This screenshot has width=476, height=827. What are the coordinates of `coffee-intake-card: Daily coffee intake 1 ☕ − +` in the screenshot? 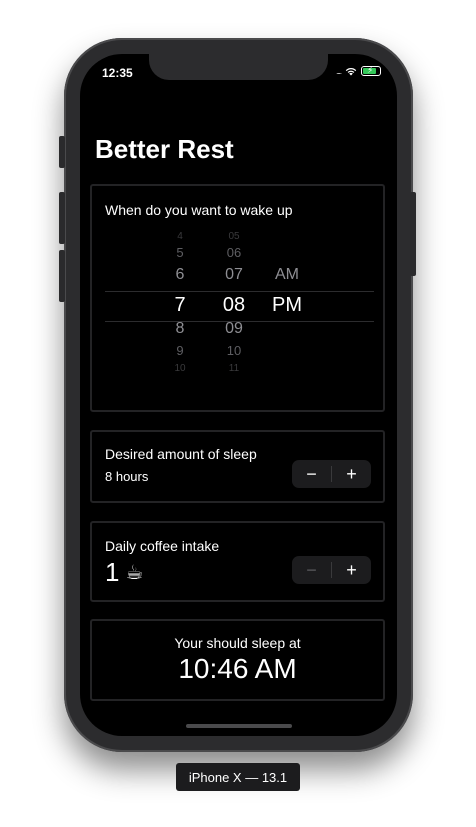 It's located at (237, 561).